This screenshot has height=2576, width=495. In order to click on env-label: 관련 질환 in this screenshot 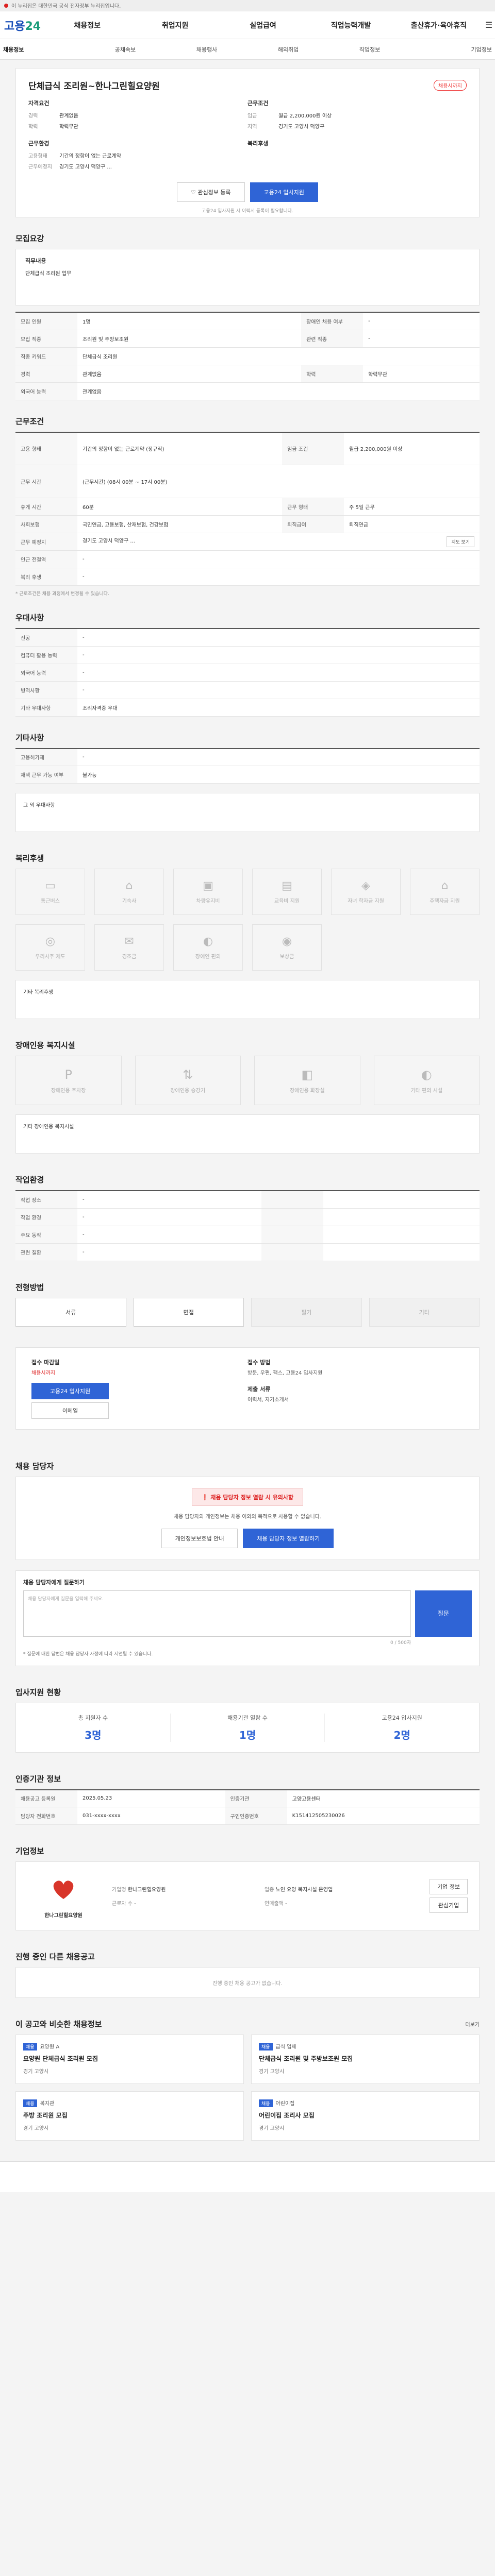, I will do `click(46, 1252)`.